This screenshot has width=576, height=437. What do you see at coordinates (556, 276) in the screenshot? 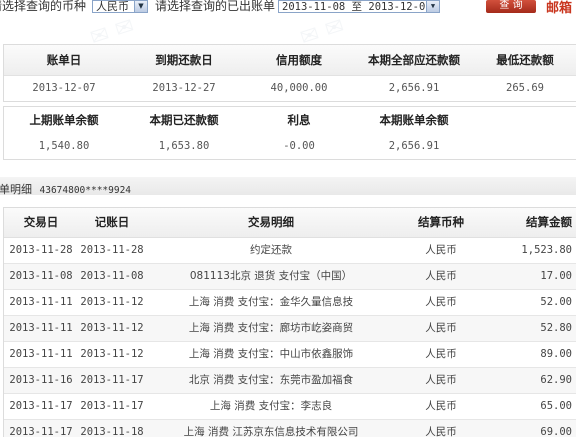
I see `td-amount: 17.00` at bounding box center [556, 276].